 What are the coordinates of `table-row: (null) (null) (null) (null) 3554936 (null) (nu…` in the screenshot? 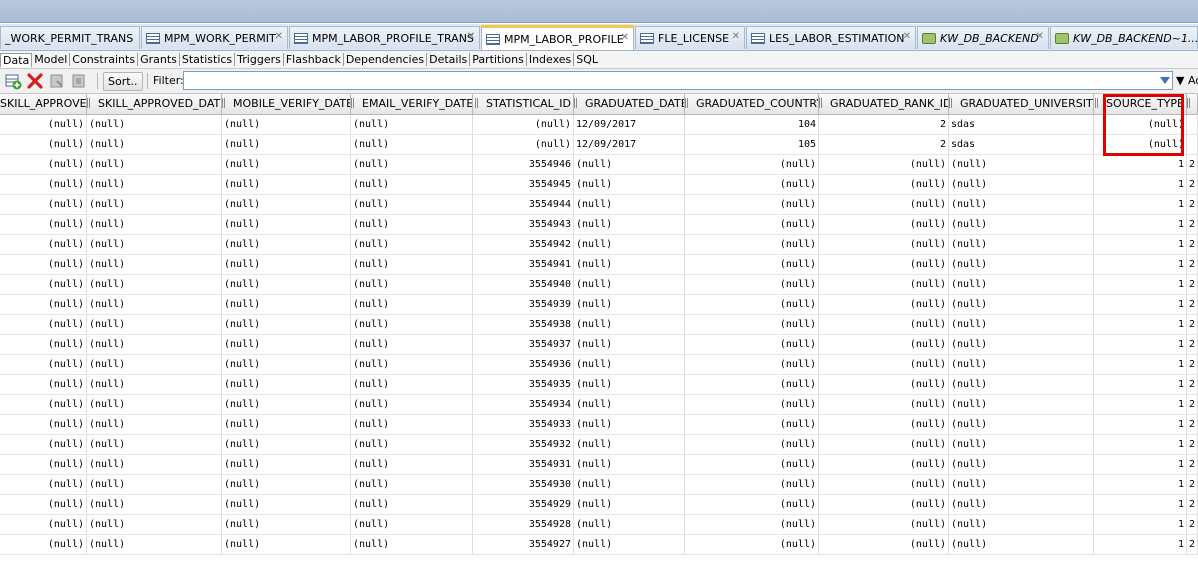 It's located at (599, 365).